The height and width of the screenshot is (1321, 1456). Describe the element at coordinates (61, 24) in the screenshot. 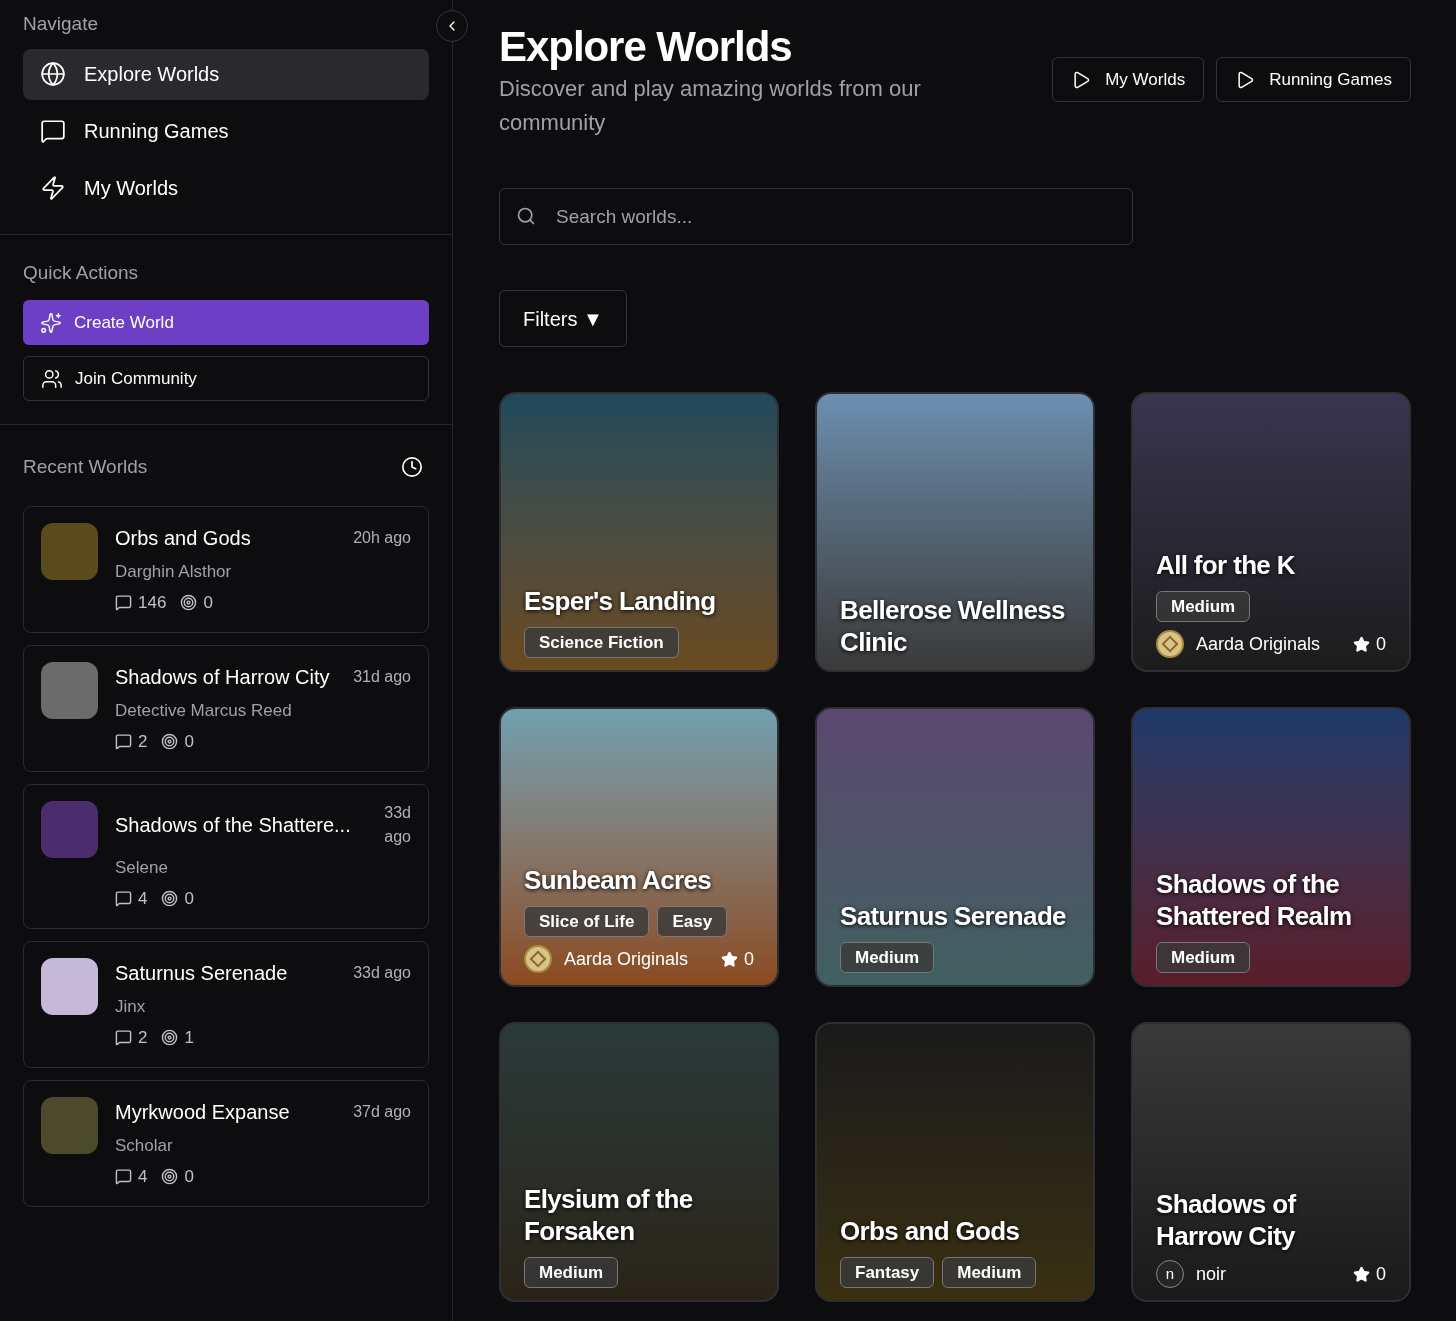

I see `section-heading: Navigate` at that location.